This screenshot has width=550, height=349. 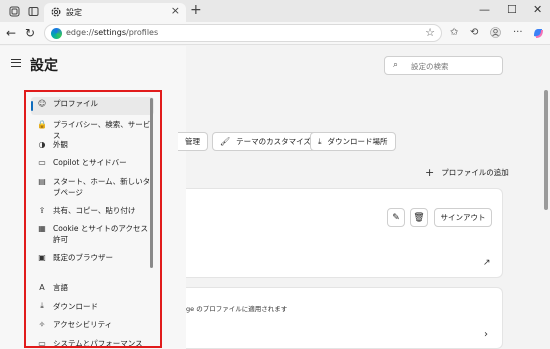 I want to click on manage-label: 管理, so click(x=192, y=141).